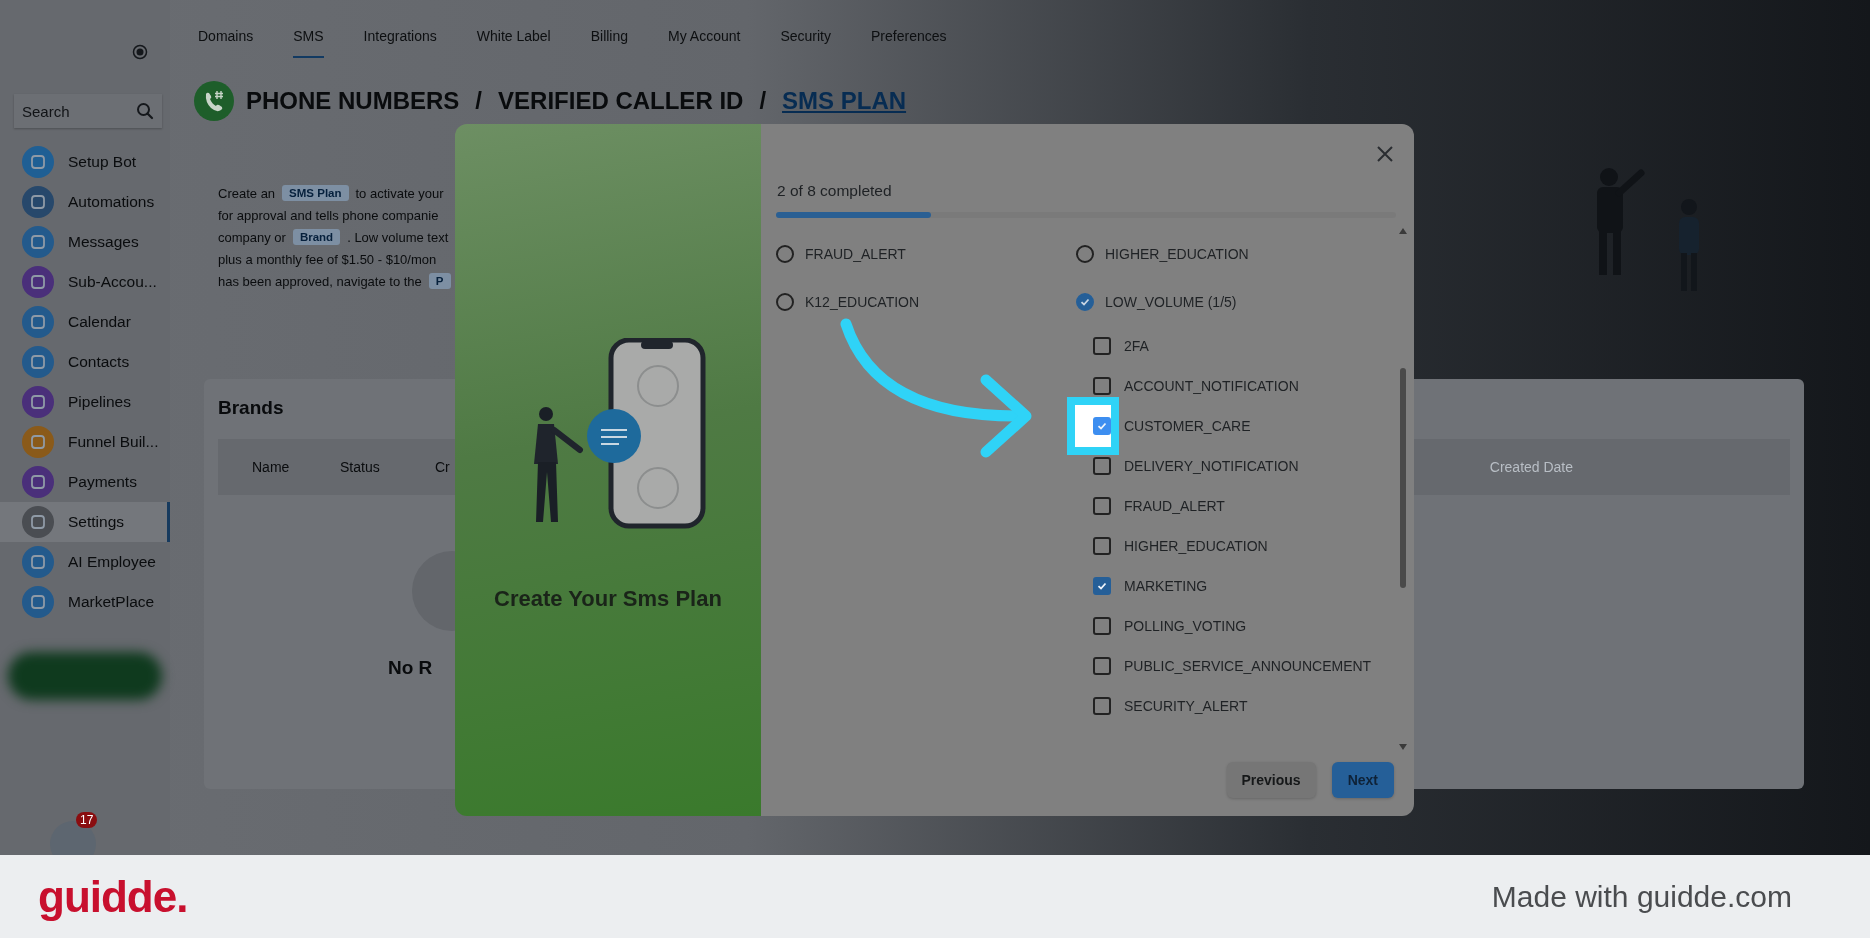  Describe the element at coordinates (1211, 386) in the screenshot. I see `option-label: ACCOUNT_NOTIFICATION` at that location.